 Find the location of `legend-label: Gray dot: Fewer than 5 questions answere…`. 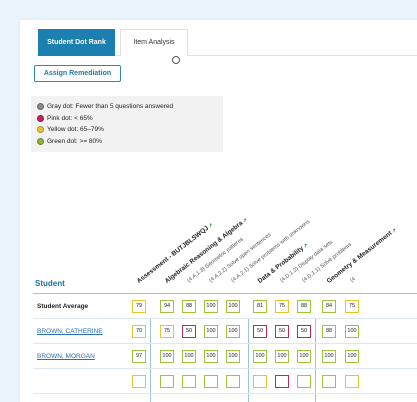

legend-label: Gray dot: Fewer than 5 questions answere… is located at coordinates (110, 107).